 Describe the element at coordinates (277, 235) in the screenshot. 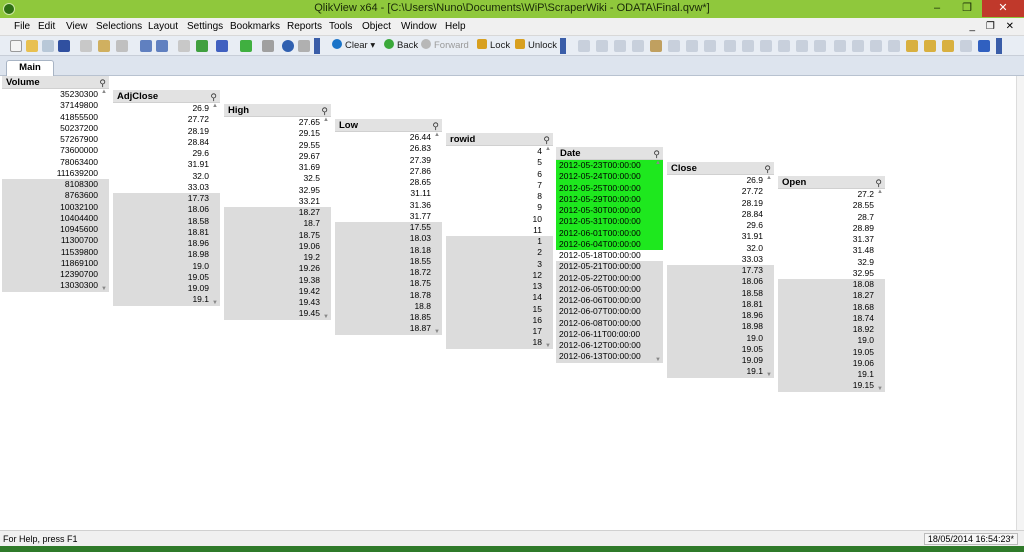

I see `listbox-value-row: 18.75` at that location.